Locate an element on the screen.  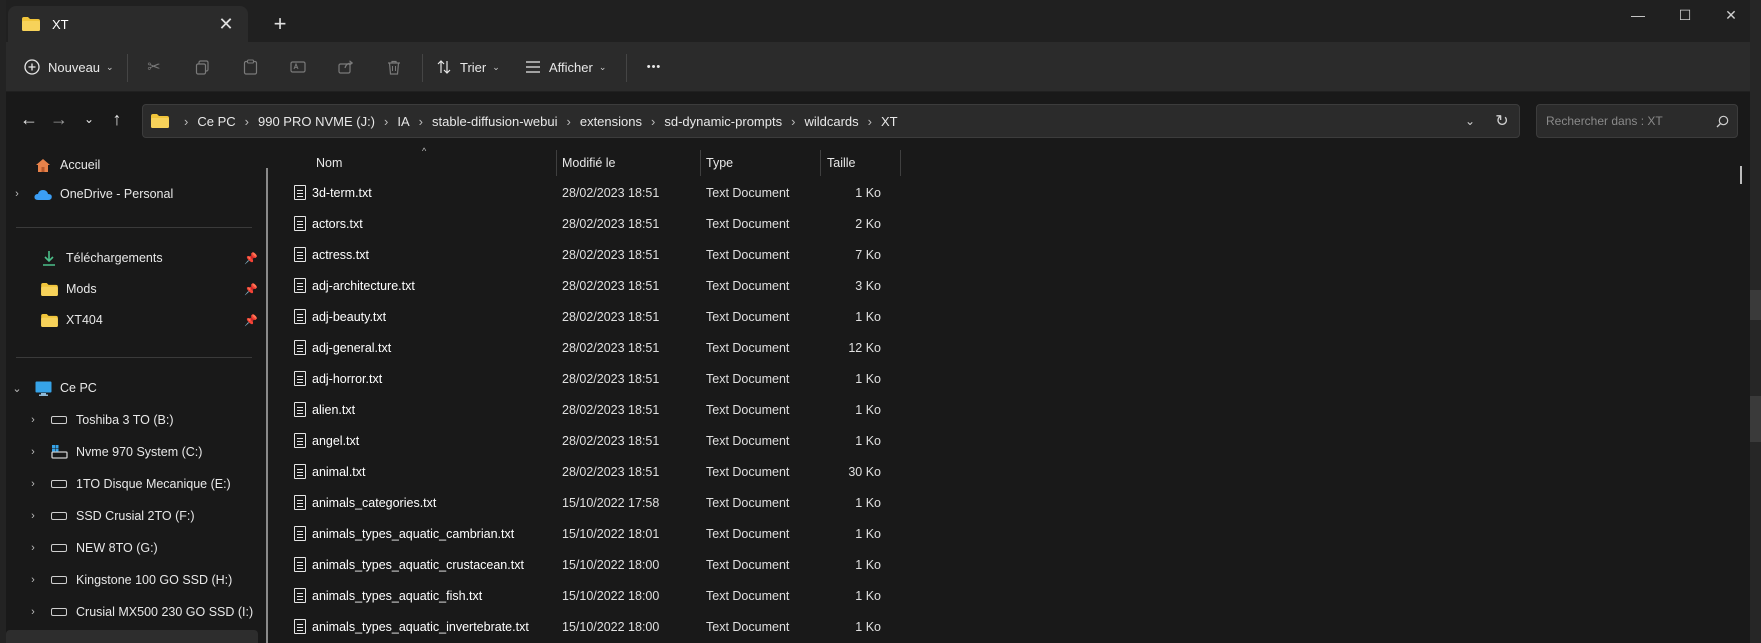
back-arrow-icon: ← is located at coordinates (29, 119).